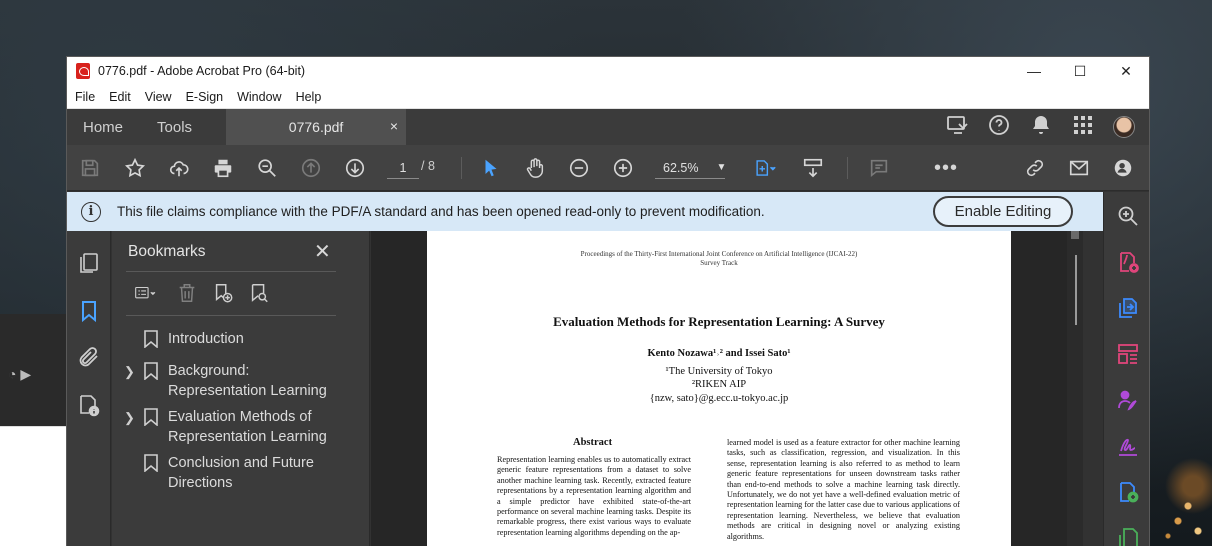 This screenshot has width=1212, height=546. I want to click on bookmark-item-background: ❯ Background: Representation Learning, so click(239, 381).